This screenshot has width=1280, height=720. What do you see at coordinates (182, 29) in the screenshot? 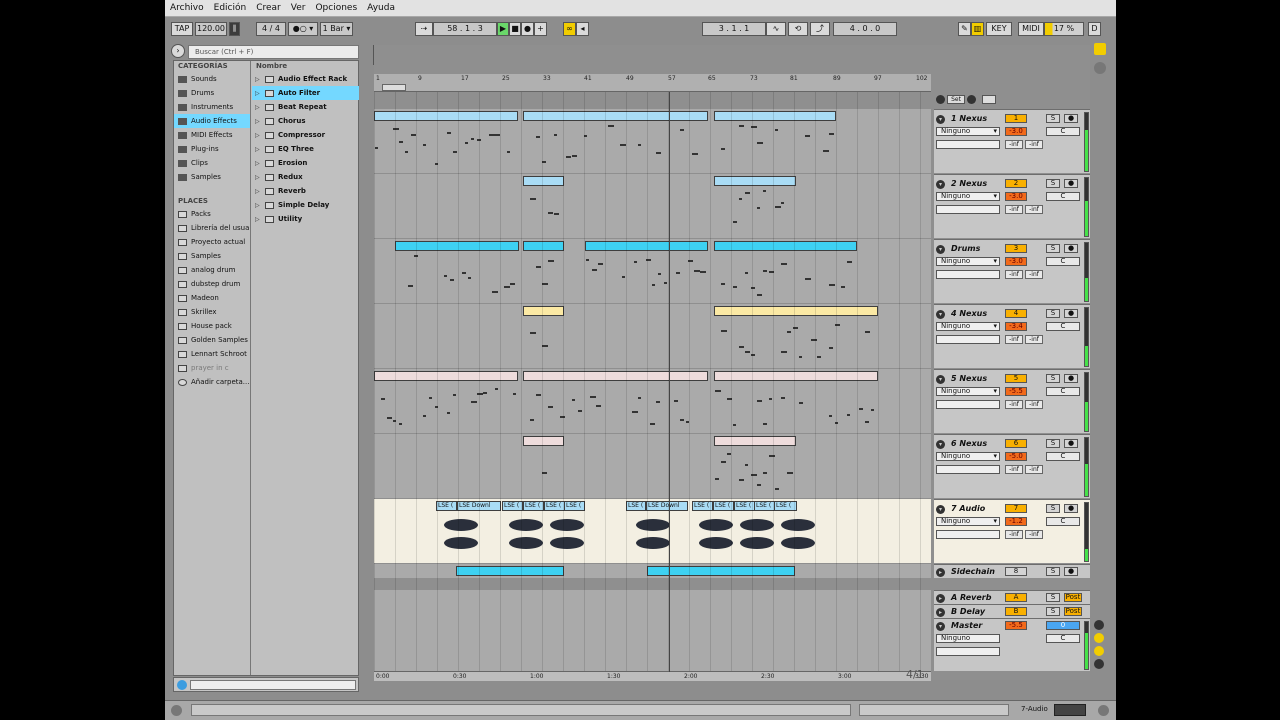
I see `tap-button: TAP` at bounding box center [182, 29].